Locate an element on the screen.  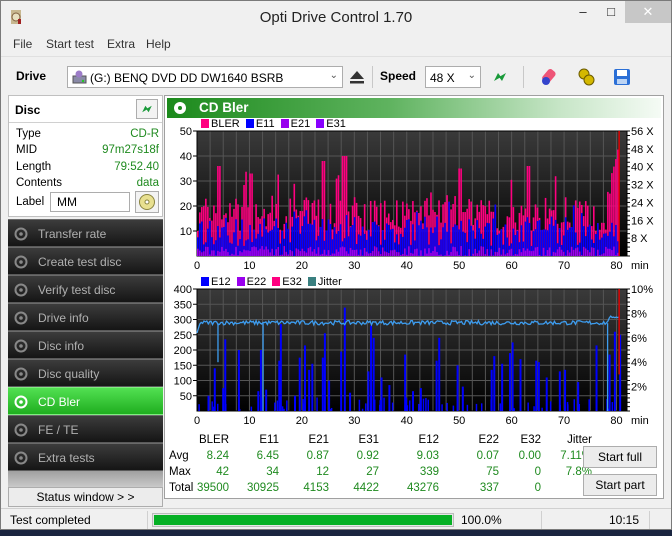
y2-tick-label: 40 X is located at coordinates (642, 168).